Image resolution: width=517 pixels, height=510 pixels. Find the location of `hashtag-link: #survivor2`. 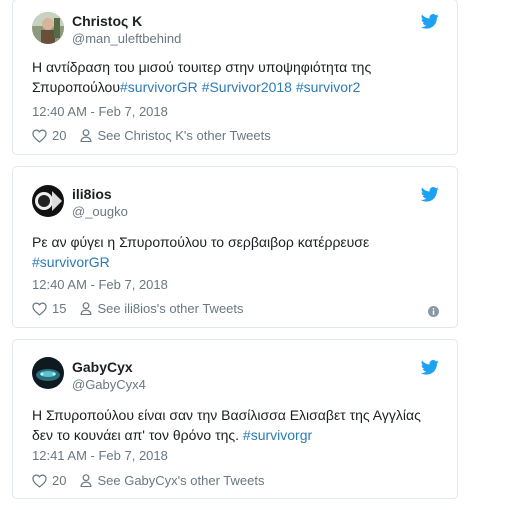

hashtag-link: #survivor2 is located at coordinates (328, 87).